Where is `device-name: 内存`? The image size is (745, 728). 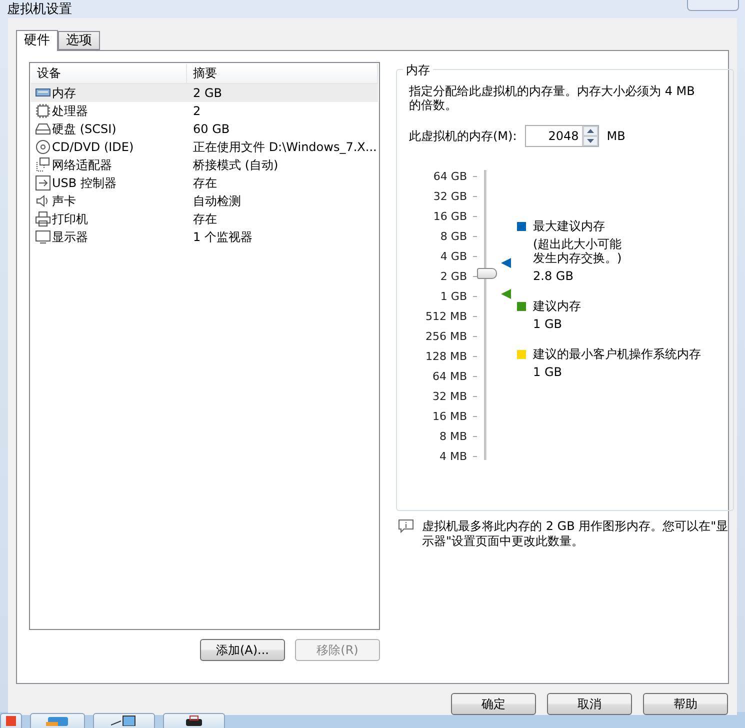 device-name: 内存 is located at coordinates (64, 93).